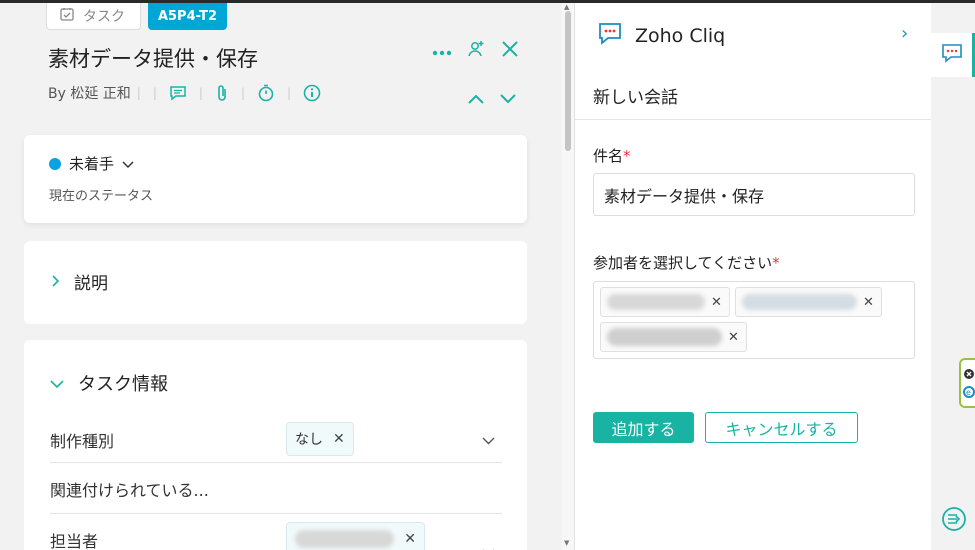  I want to click on header-actions, so click(476, 51).